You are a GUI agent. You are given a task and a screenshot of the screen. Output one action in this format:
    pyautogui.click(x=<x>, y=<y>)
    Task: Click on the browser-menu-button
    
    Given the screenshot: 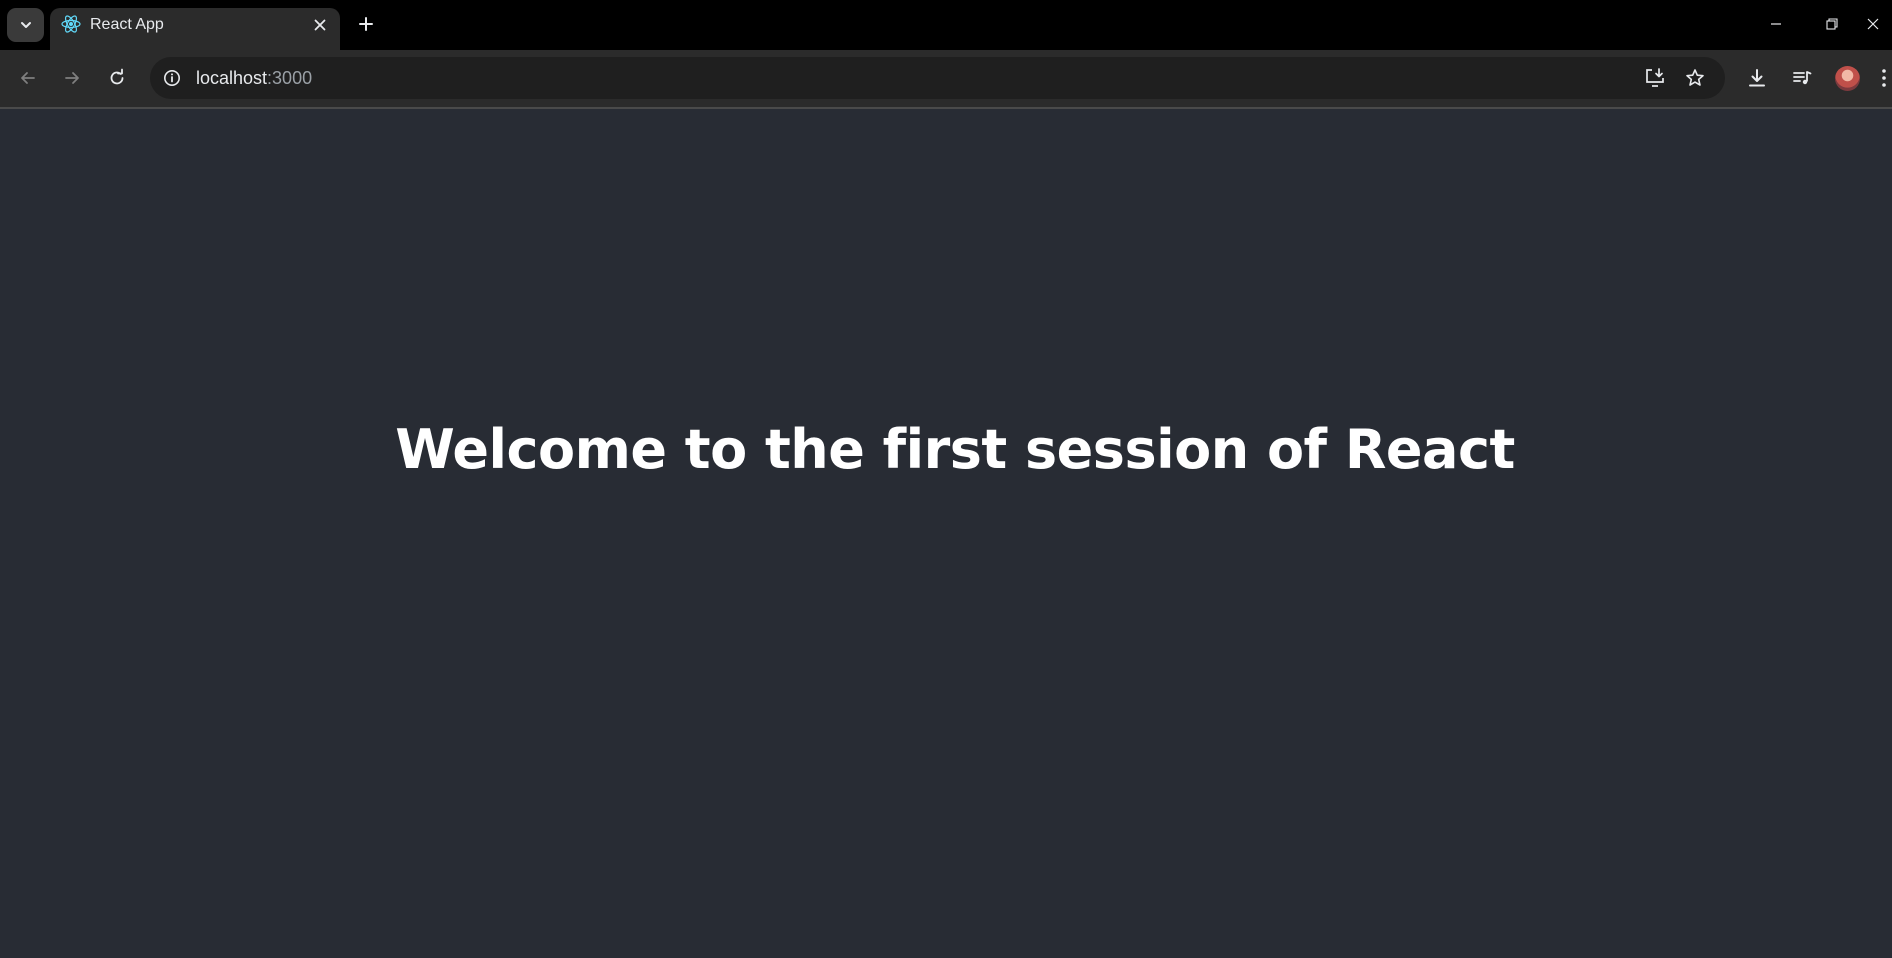 What is the action you would take?
    pyautogui.click(x=1886, y=78)
    